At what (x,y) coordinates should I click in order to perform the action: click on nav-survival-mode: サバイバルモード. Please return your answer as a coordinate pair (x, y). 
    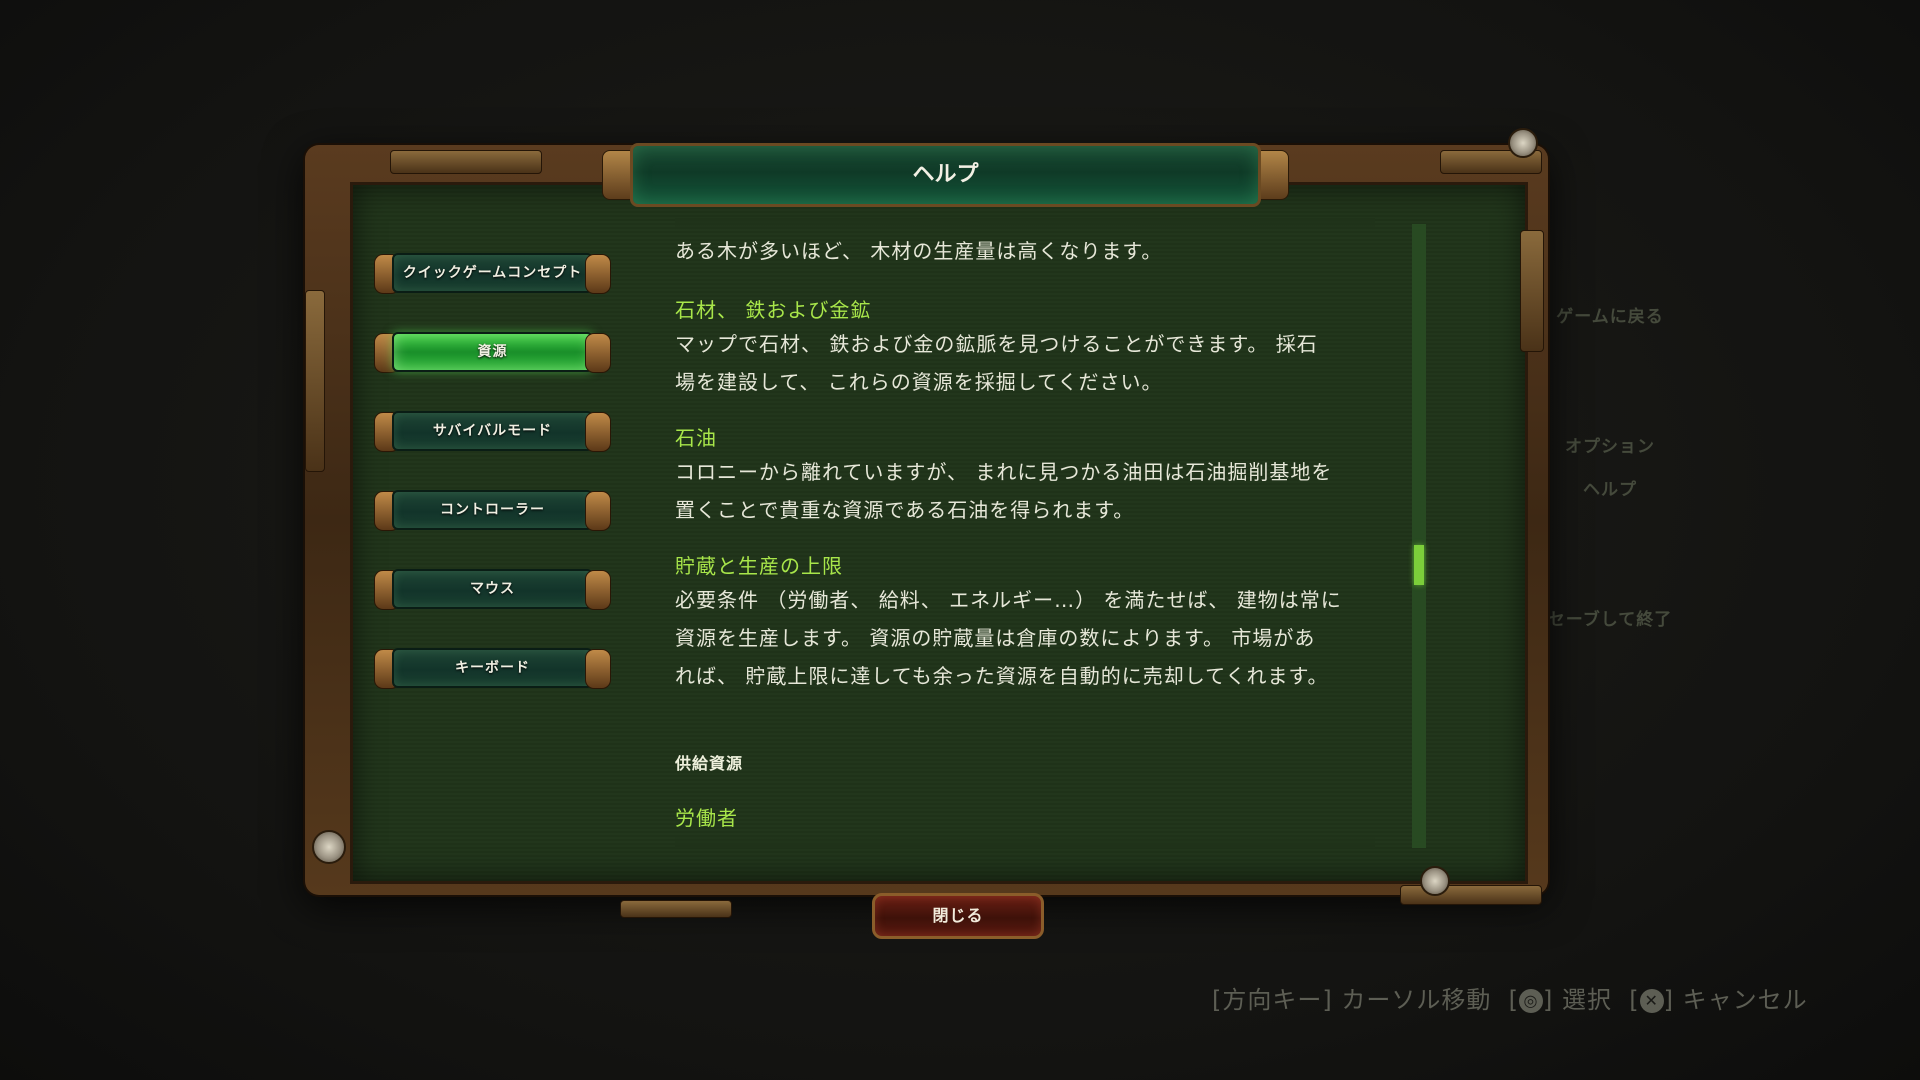
    Looking at the image, I should click on (492, 431).